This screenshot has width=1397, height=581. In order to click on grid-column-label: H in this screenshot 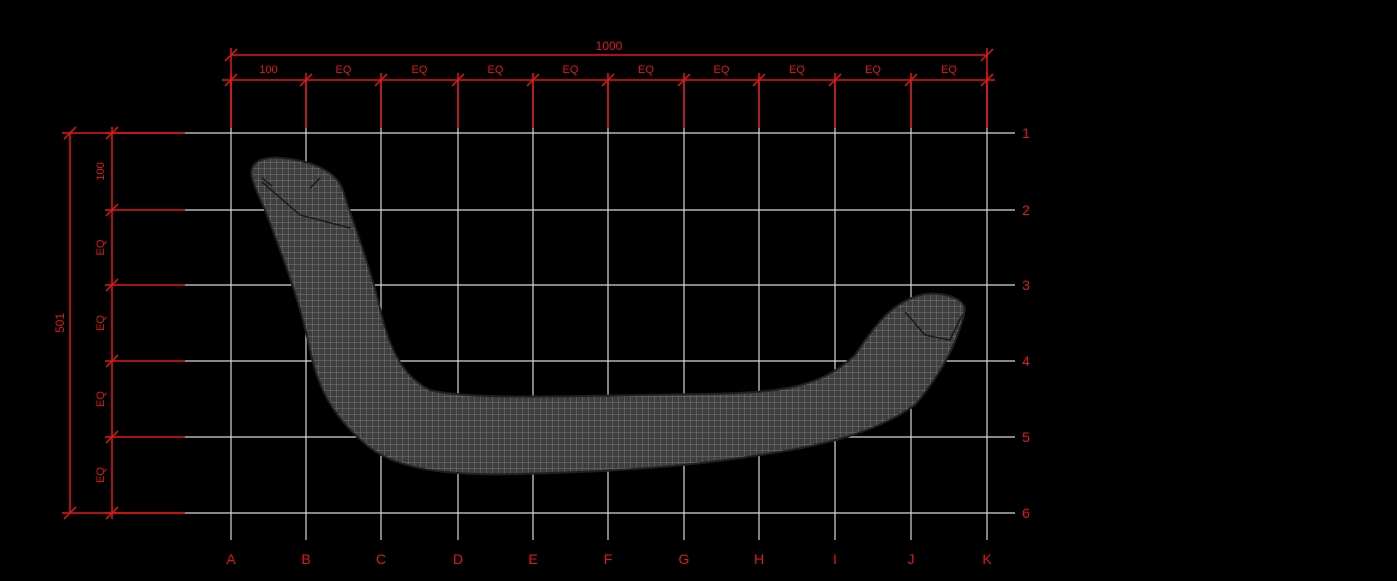, I will do `click(759, 559)`.